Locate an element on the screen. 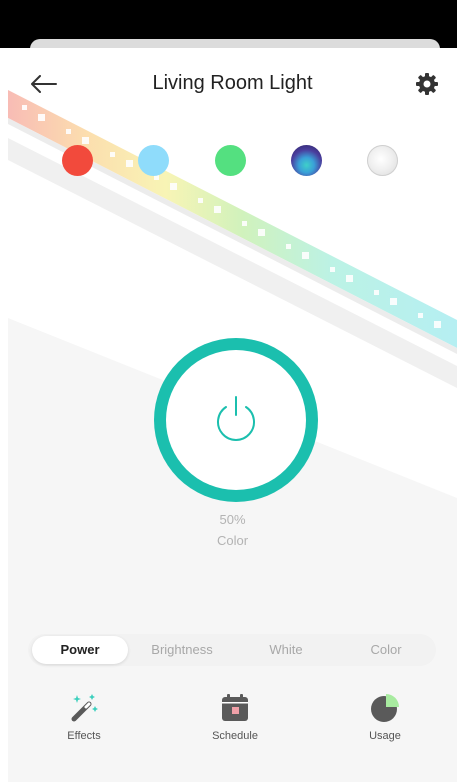 This screenshot has width=457, height=782. power-icon is located at coordinates (236, 418).